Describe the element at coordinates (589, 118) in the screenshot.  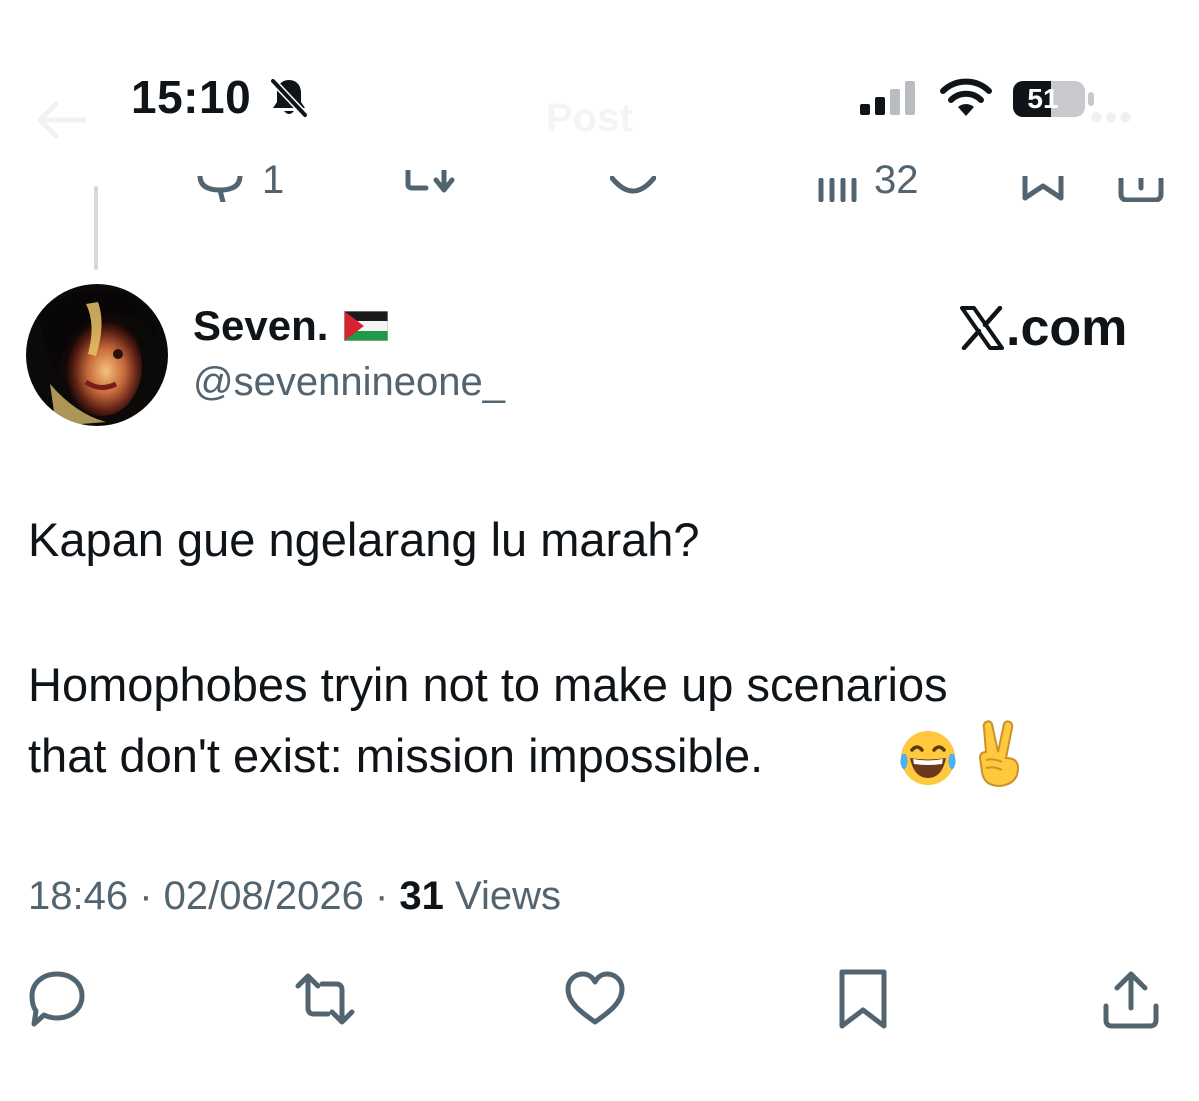
I see `header-title: Post` at that location.